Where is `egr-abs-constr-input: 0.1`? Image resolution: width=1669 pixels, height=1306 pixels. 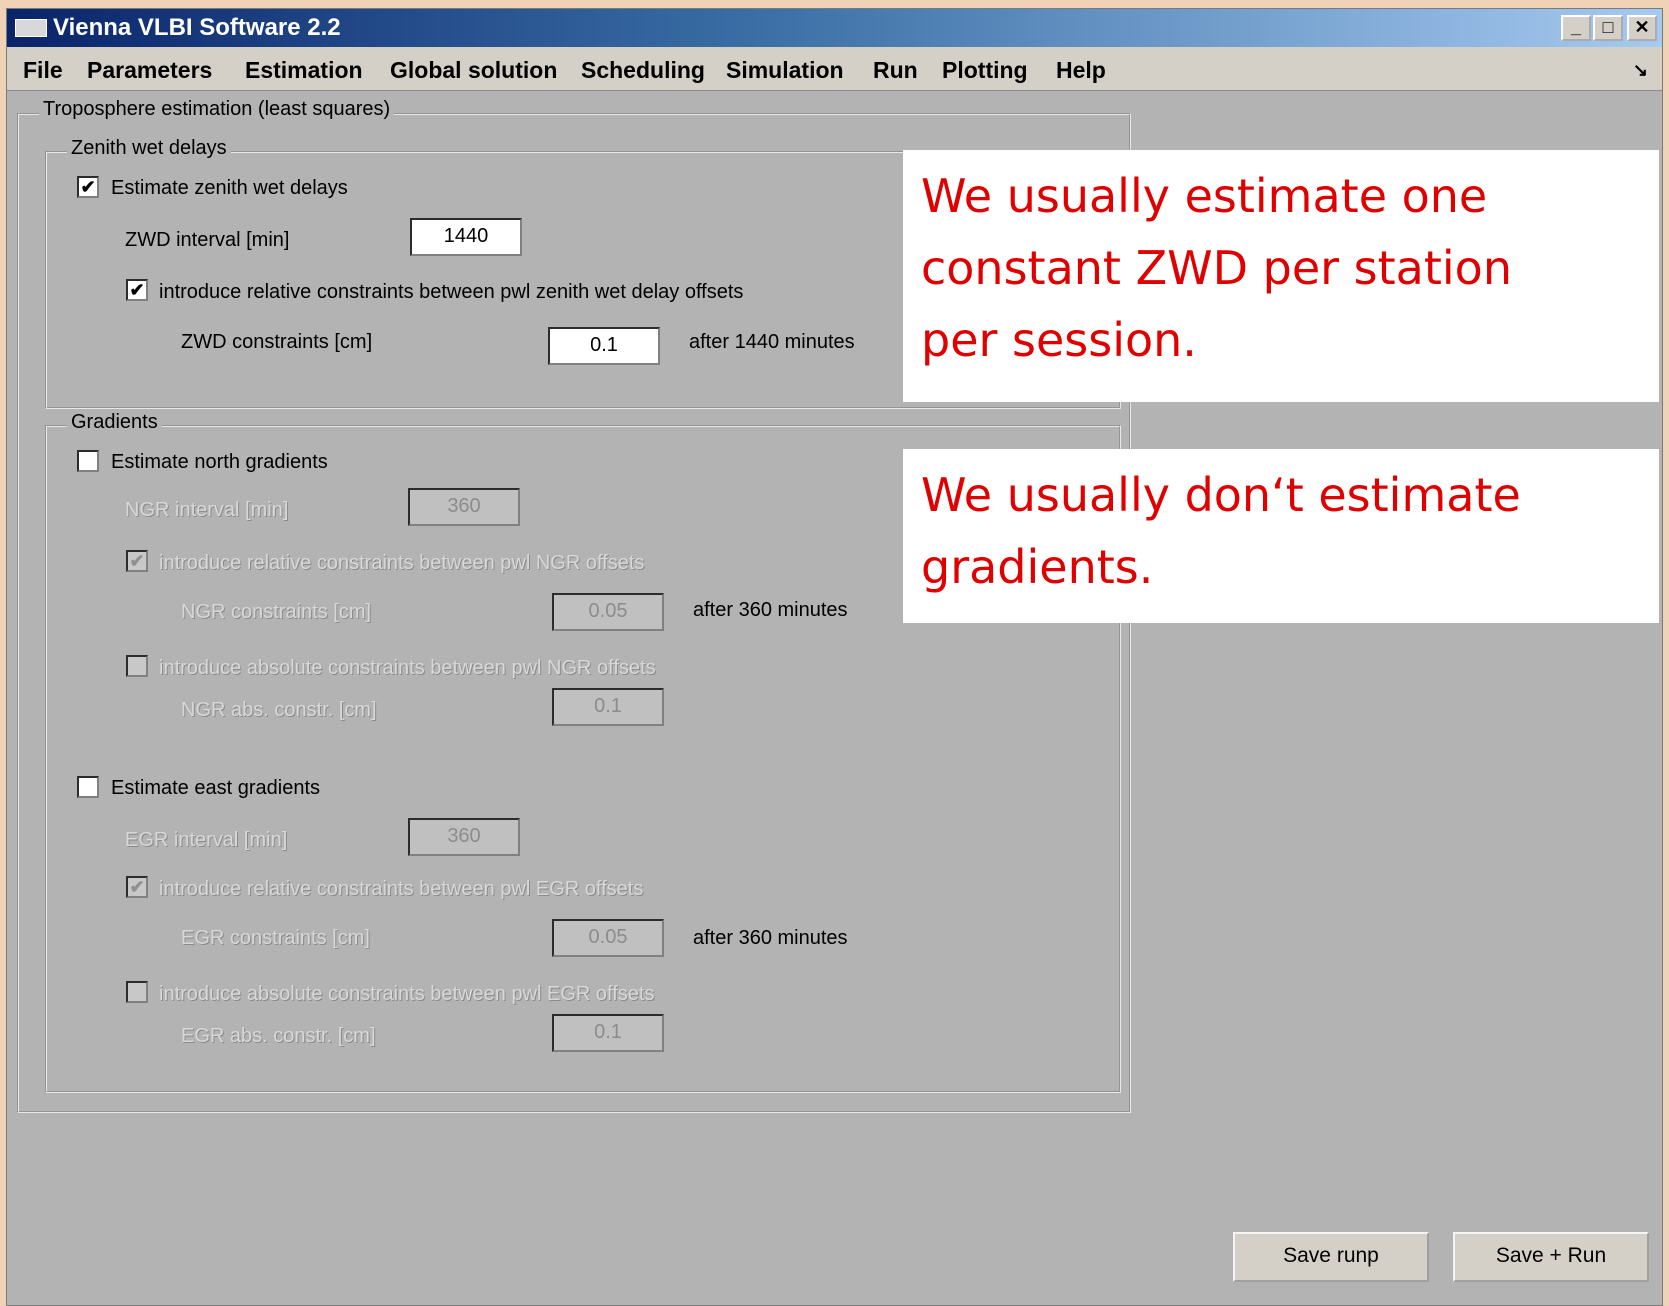
egr-abs-constr-input: 0.1 is located at coordinates (608, 1033).